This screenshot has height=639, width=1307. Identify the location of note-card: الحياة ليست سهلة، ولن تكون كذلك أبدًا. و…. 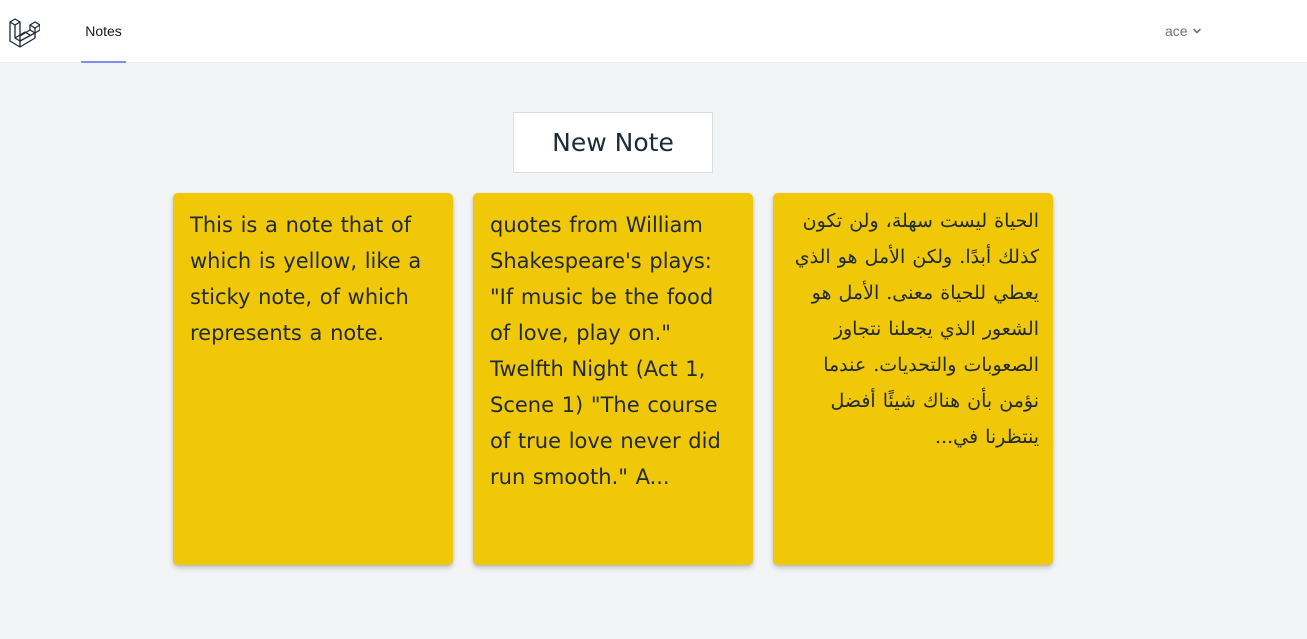
(913, 379).